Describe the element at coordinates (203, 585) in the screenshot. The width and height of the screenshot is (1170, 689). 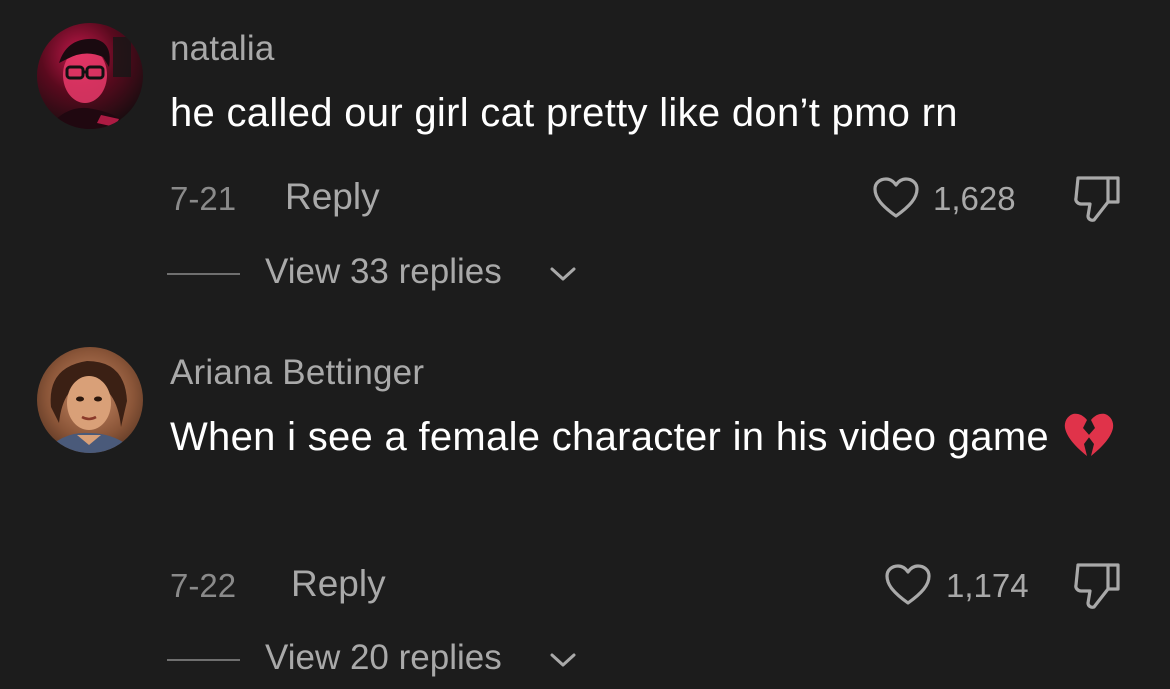
I see `comment-date: 7-22` at that location.